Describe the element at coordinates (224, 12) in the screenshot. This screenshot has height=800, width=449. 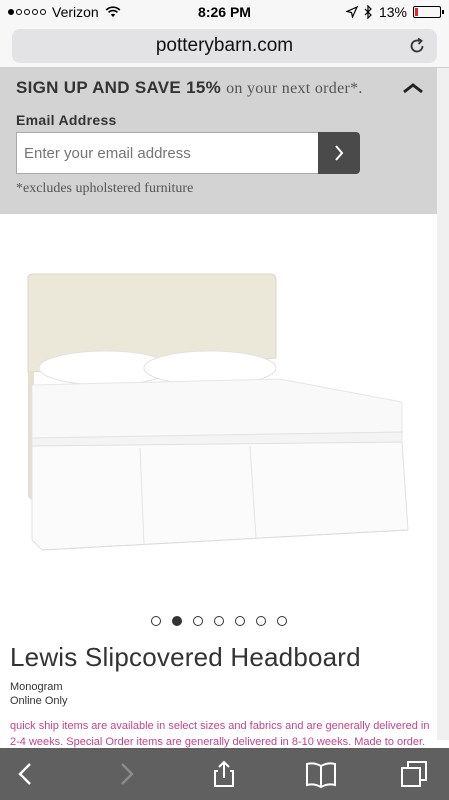
I see `status-bar: Verizon 8:26 PM 13%` at that location.